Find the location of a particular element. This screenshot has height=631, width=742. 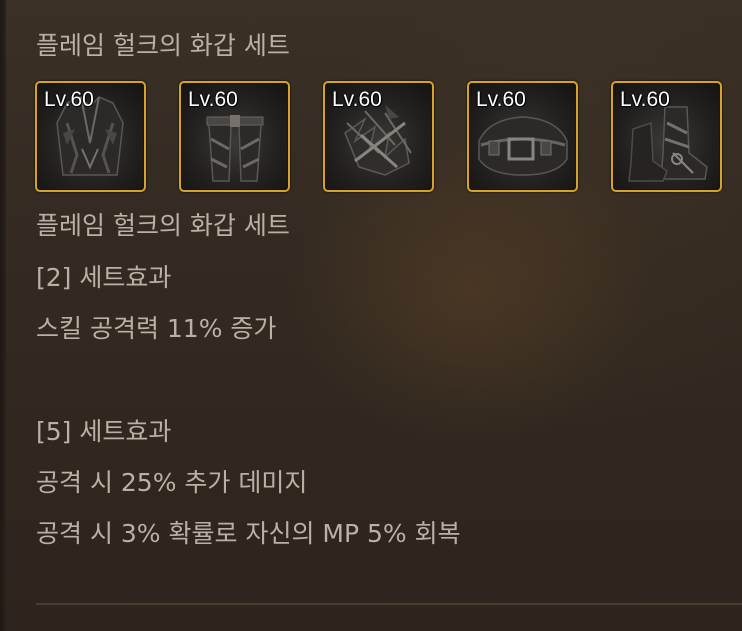

panel-edge is located at coordinates (3, 315).